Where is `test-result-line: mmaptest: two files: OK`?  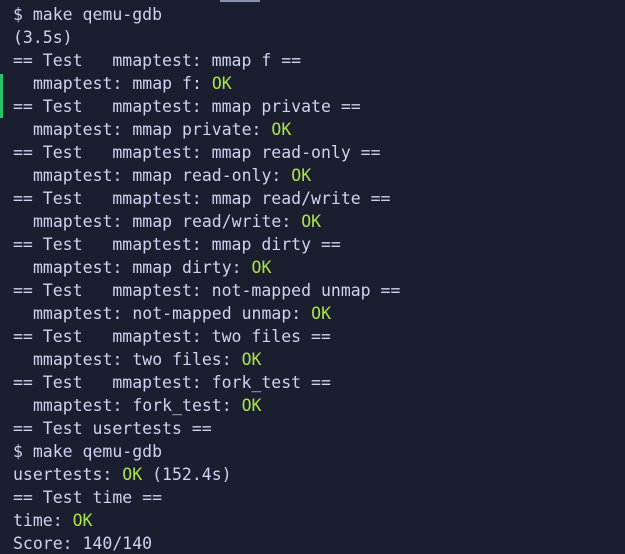
test-result-line: mmaptest: two files: OK is located at coordinates (147, 359).